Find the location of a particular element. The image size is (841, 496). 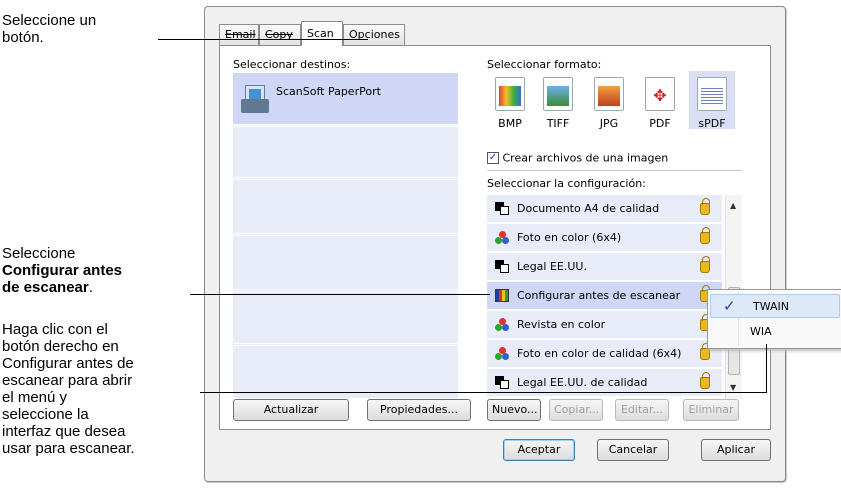

annotation-line: seleccione la is located at coordinates (45, 414).